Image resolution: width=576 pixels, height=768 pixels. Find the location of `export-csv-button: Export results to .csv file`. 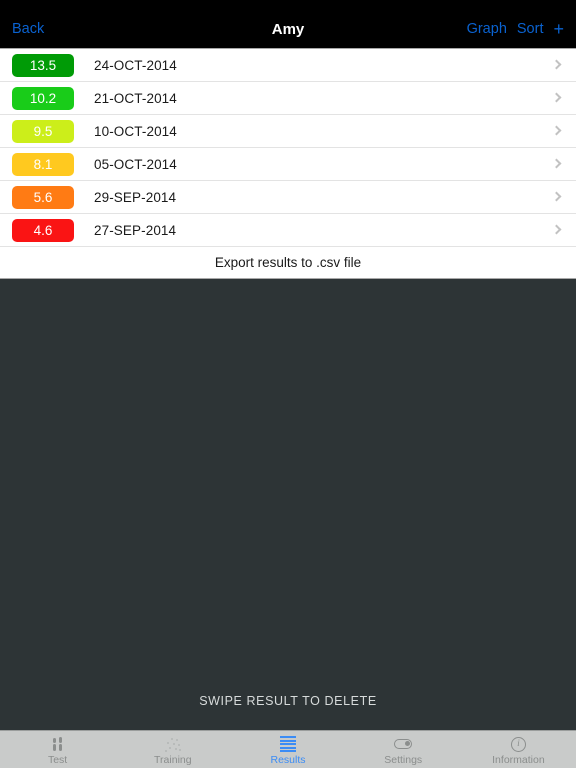

export-csv-button: Export results to .csv file is located at coordinates (288, 263).